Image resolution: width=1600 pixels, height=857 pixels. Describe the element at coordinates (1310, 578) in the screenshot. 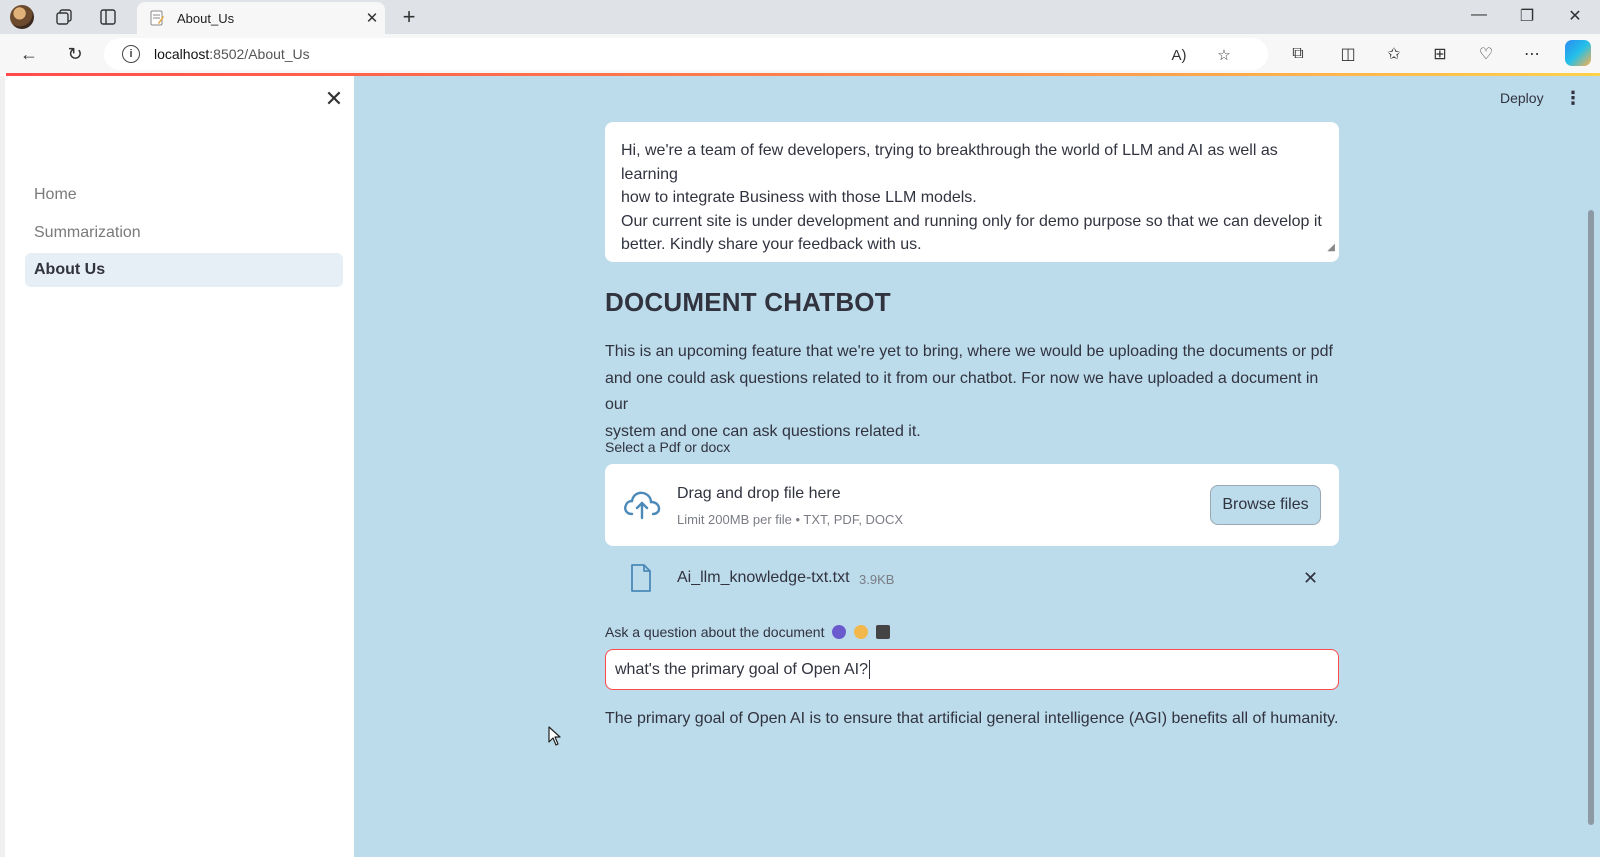

I see `remove-file-icon: ✕` at that location.